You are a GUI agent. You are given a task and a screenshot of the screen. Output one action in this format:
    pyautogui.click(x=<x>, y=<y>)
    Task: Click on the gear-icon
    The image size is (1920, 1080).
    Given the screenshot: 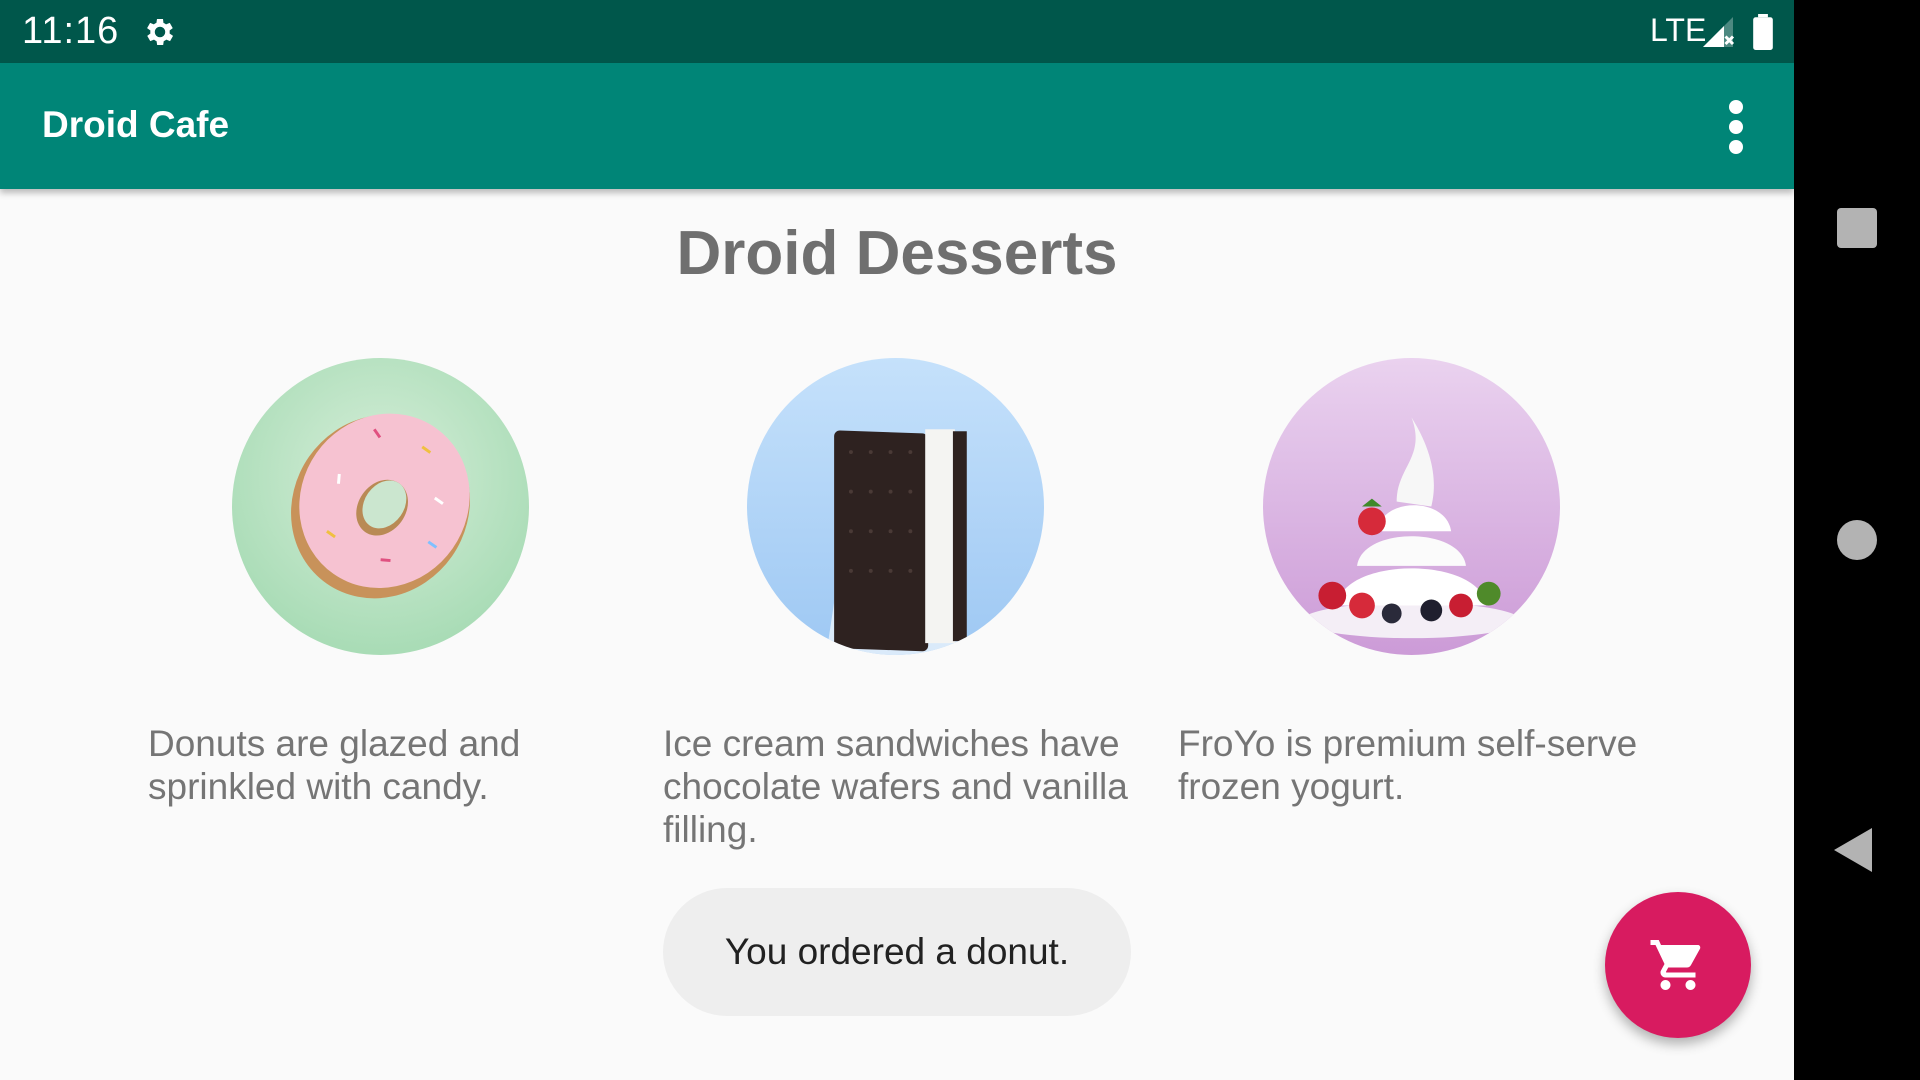 What is the action you would take?
    pyautogui.click(x=160, y=32)
    